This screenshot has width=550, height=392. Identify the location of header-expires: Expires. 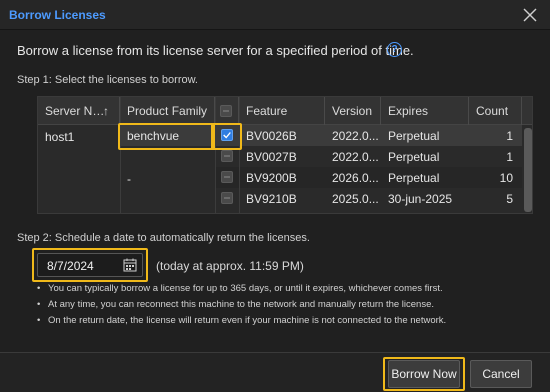
(425, 111).